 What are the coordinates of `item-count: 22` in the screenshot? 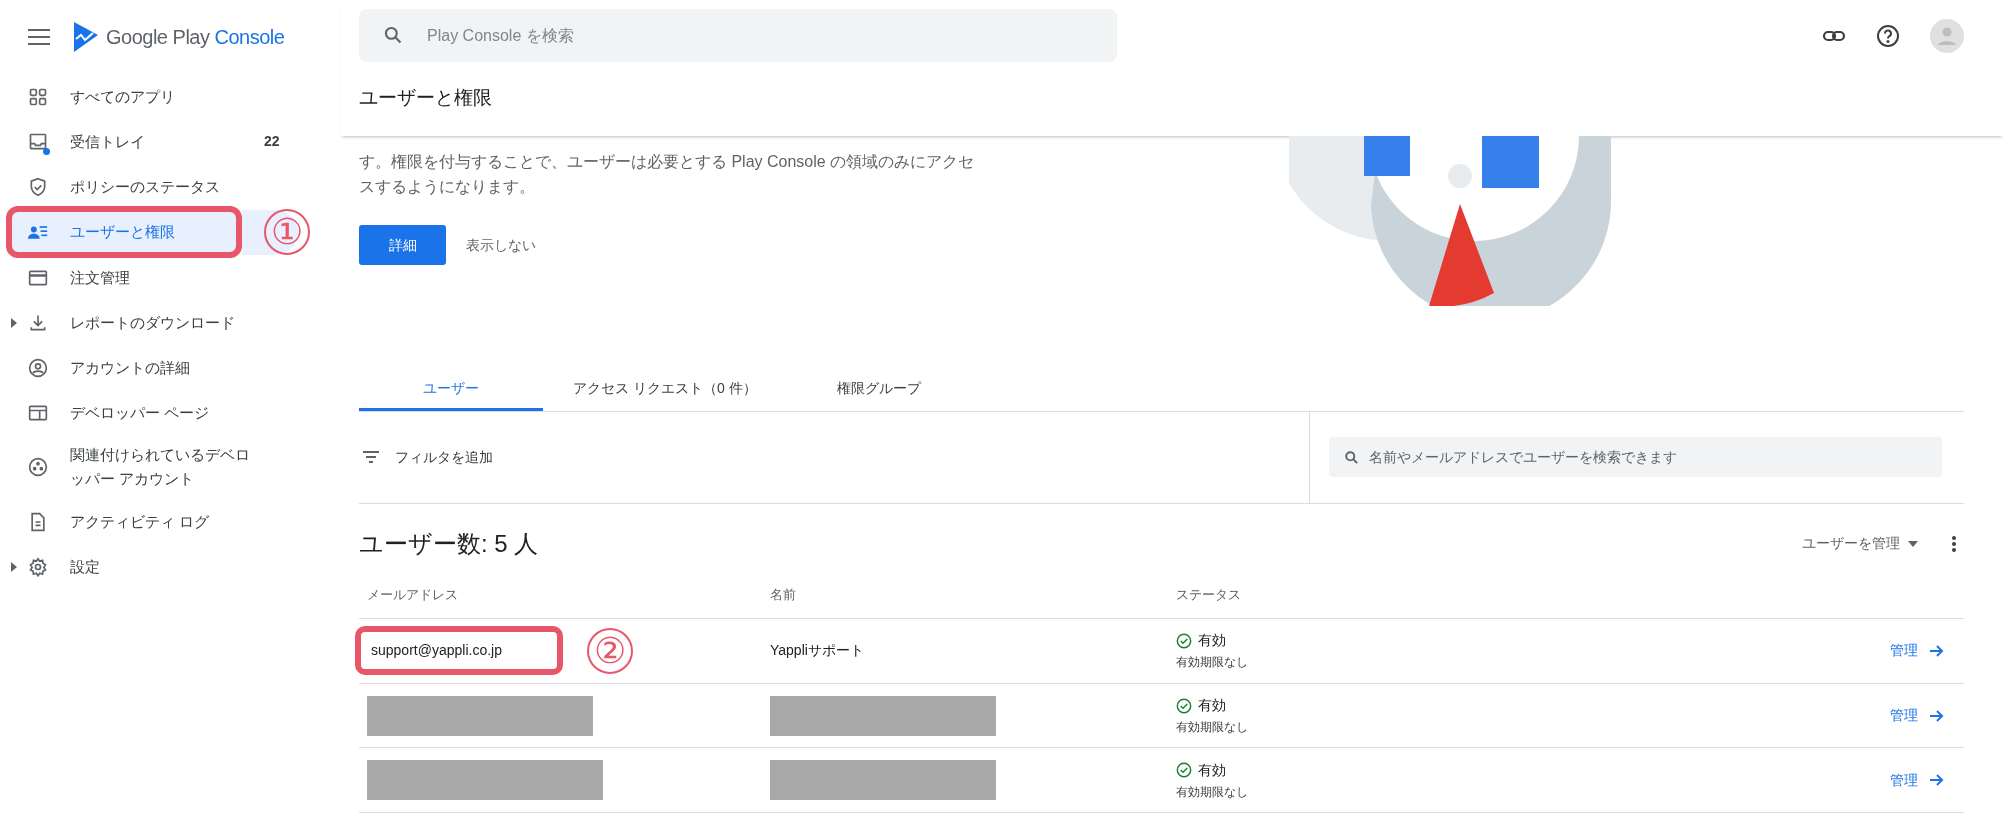 It's located at (272, 141).